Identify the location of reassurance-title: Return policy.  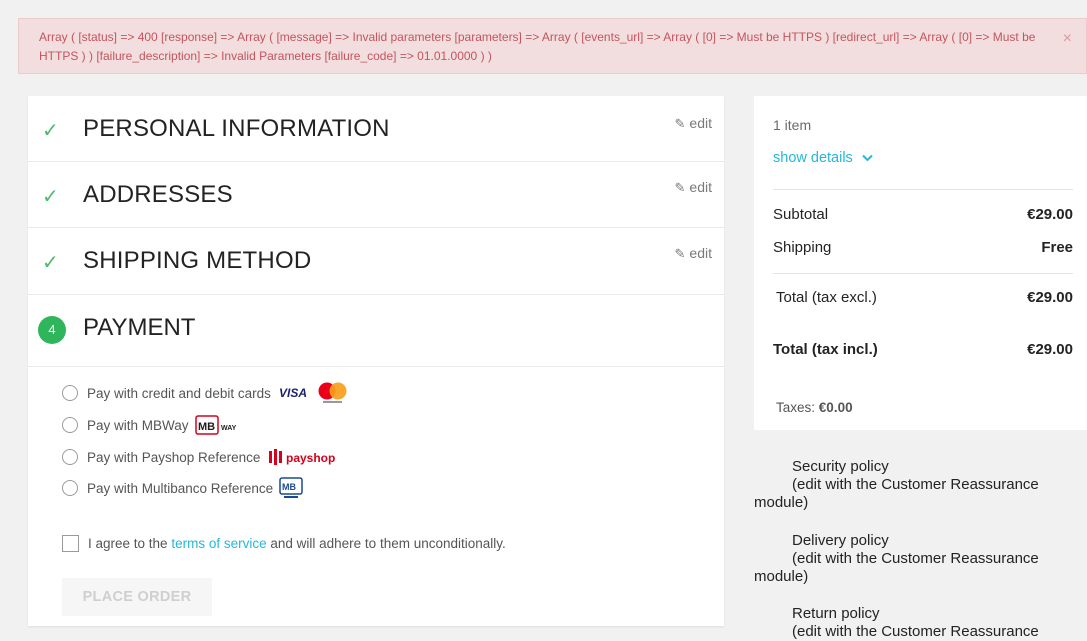
(836, 613).